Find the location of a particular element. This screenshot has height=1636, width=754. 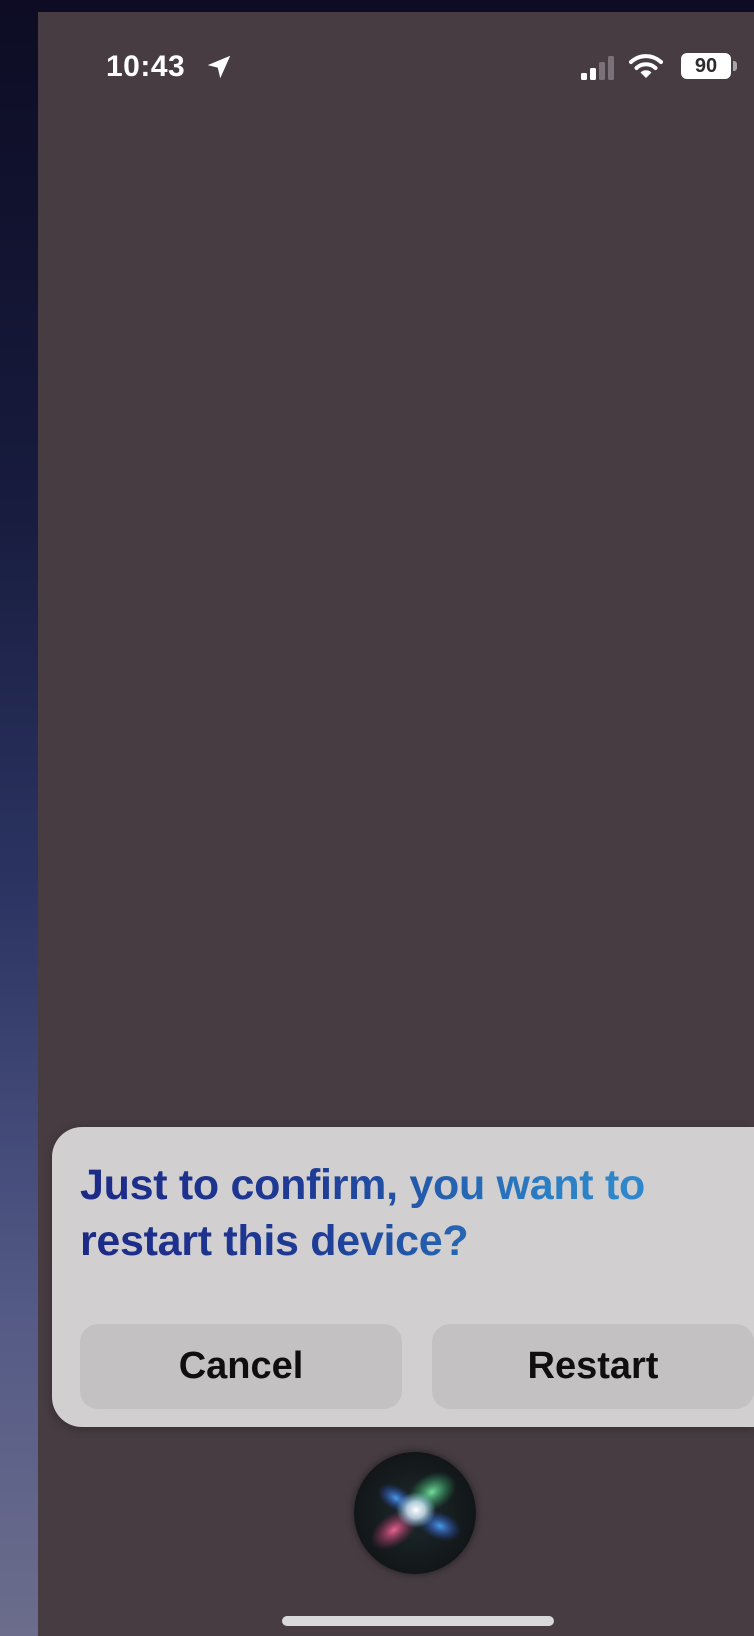

battery-icon: 90 is located at coordinates (711, 66).